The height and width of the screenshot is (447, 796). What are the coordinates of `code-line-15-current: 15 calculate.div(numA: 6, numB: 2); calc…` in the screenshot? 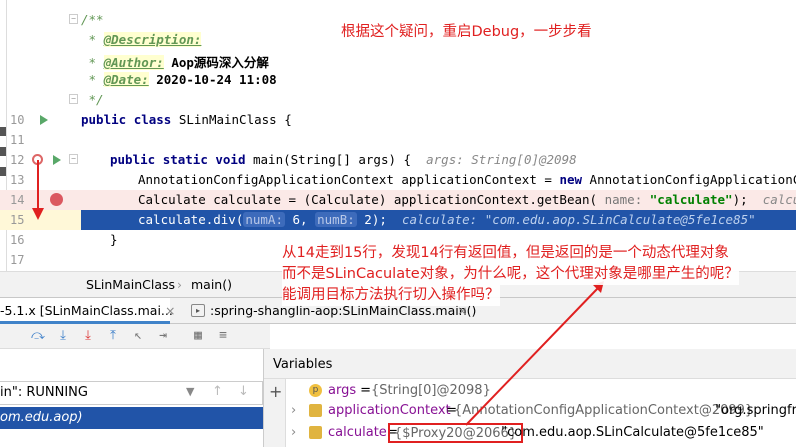 It's located at (398, 220).